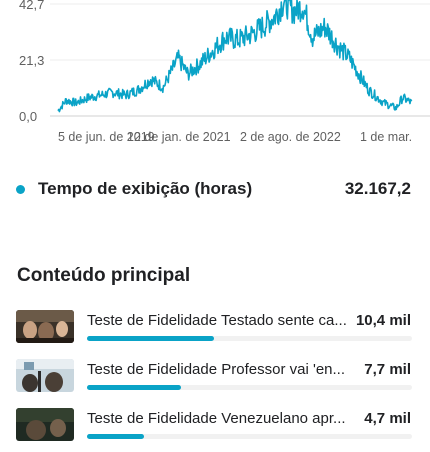  Describe the element at coordinates (145, 188) in the screenshot. I see `metric-label: Tempo de exibição (horas)` at that location.